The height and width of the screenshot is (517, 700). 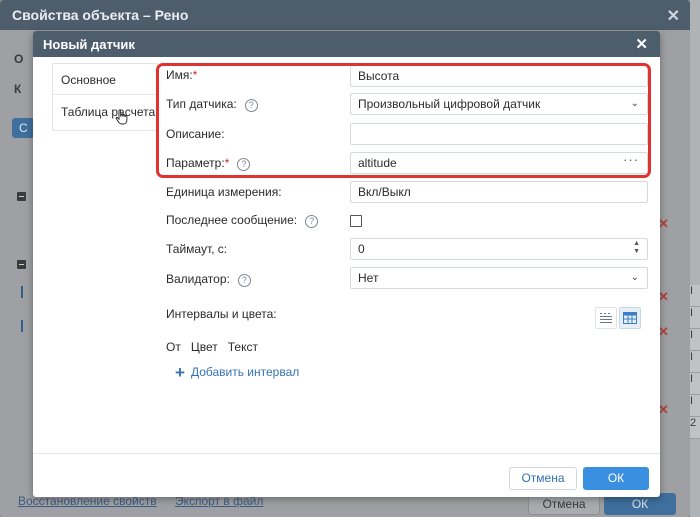 I want to click on plus-icon: +, so click(x=180, y=372).